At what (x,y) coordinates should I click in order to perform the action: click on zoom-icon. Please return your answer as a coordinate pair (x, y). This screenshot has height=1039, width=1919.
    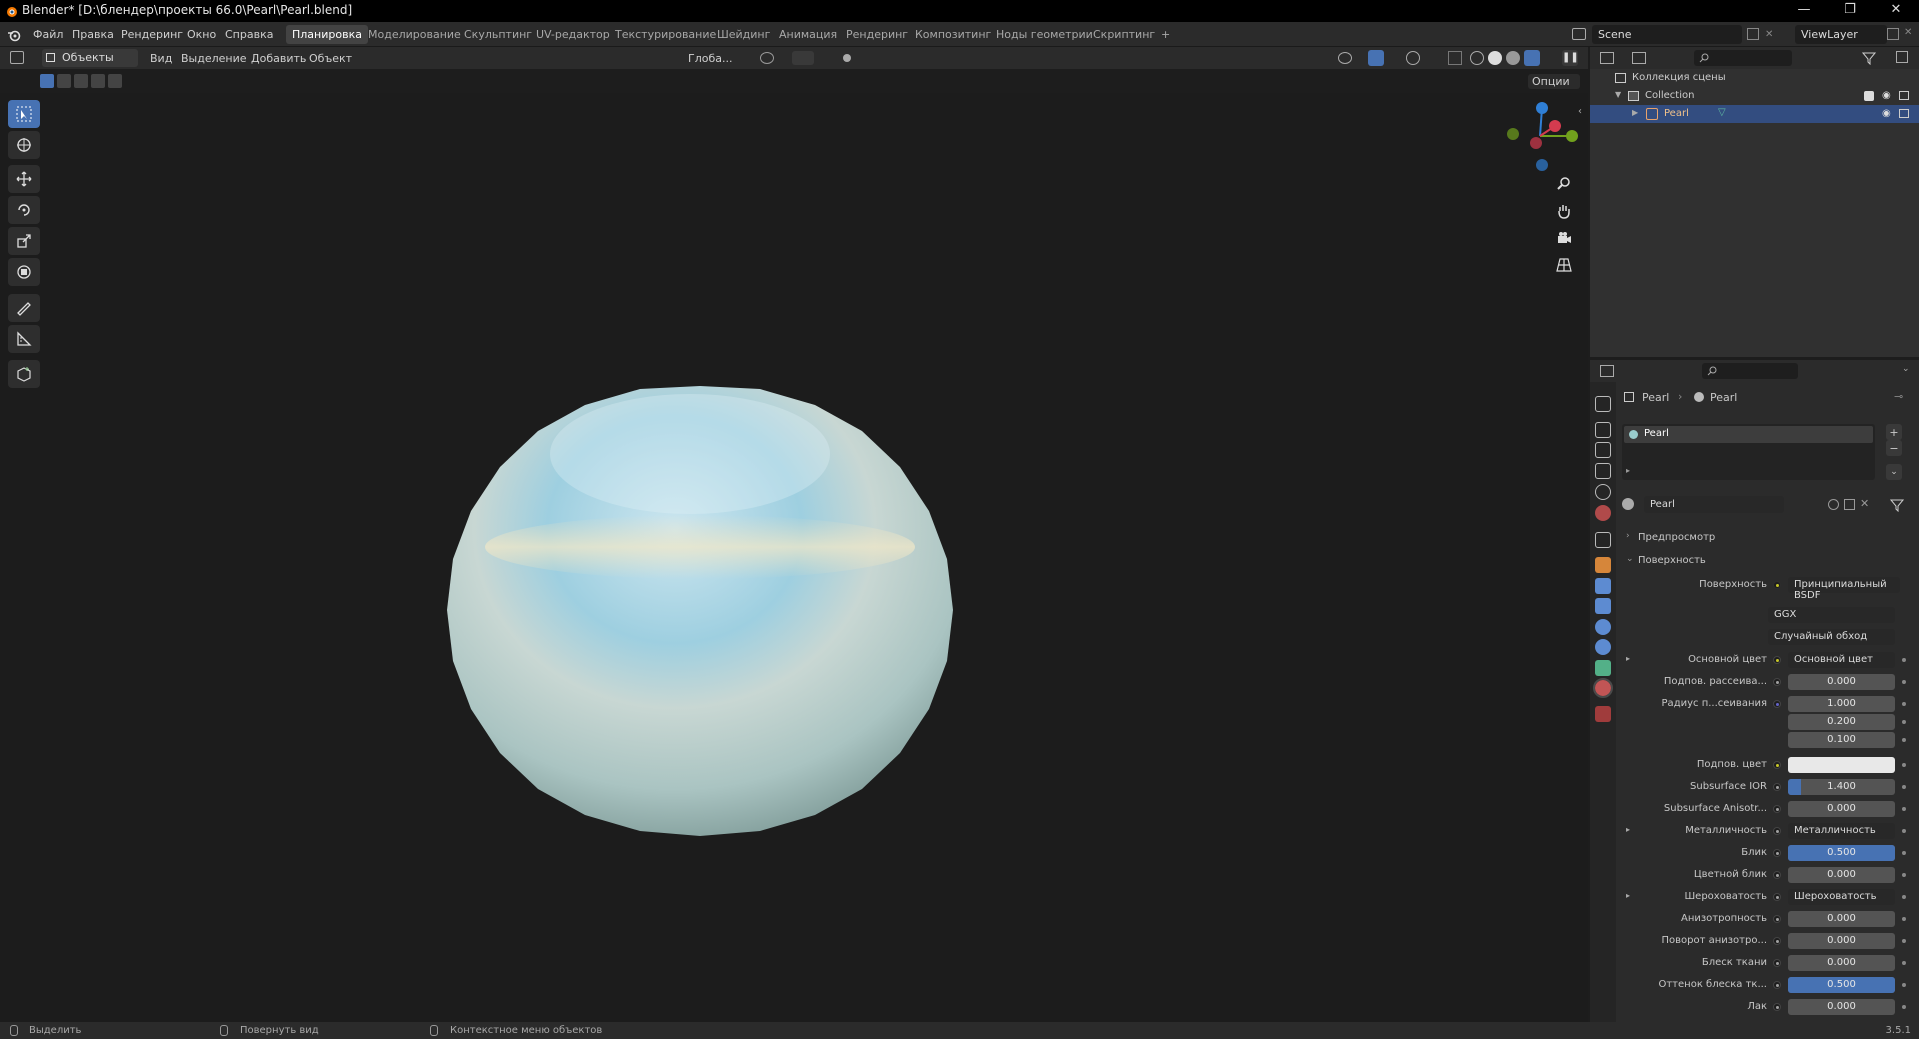
    Looking at the image, I should click on (1564, 184).